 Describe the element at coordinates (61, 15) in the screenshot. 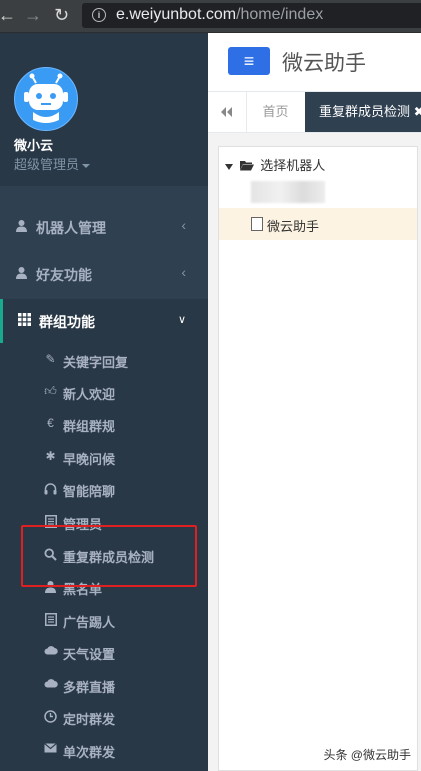

I see `reload-icon: ↻` at that location.